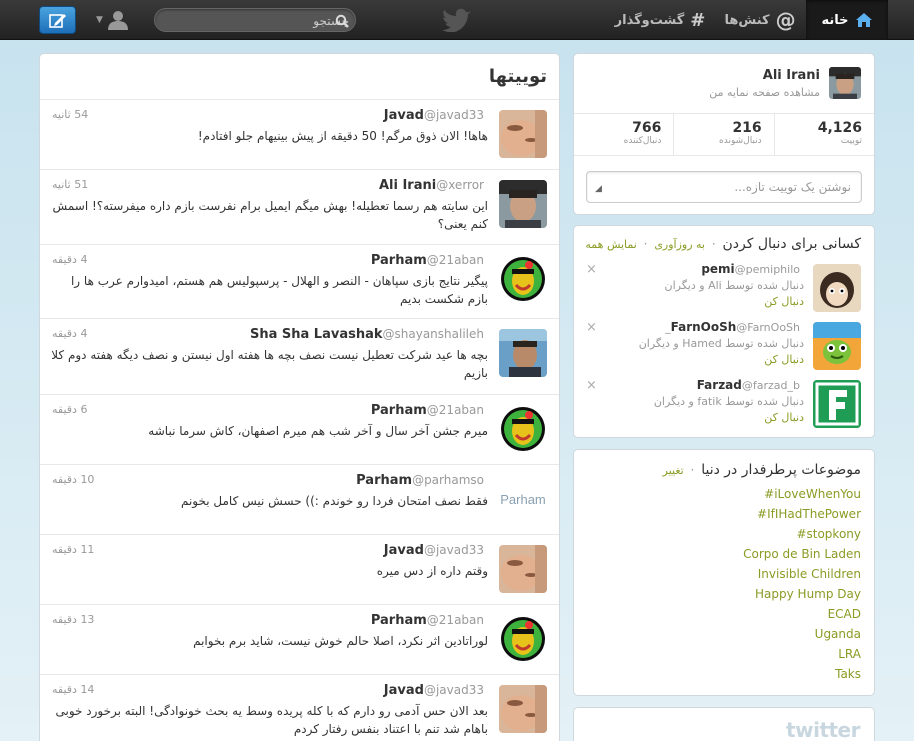 The image size is (914, 741). What do you see at coordinates (610, 244) in the screenshot?
I see `view-all-link: نمایش همه` at bounding box center [610, 244].